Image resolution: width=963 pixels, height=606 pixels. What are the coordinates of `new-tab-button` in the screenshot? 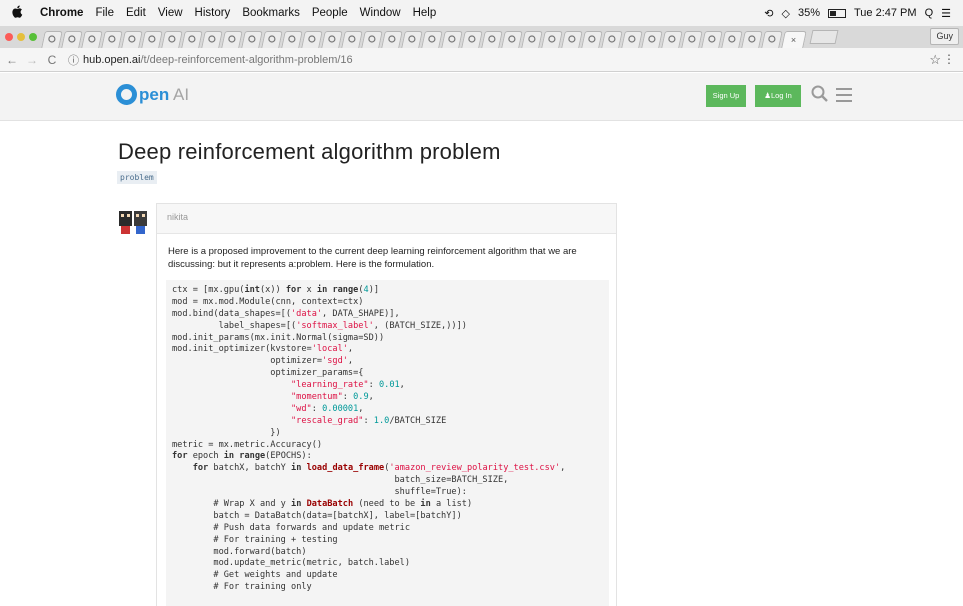 It's located at (824, 37).